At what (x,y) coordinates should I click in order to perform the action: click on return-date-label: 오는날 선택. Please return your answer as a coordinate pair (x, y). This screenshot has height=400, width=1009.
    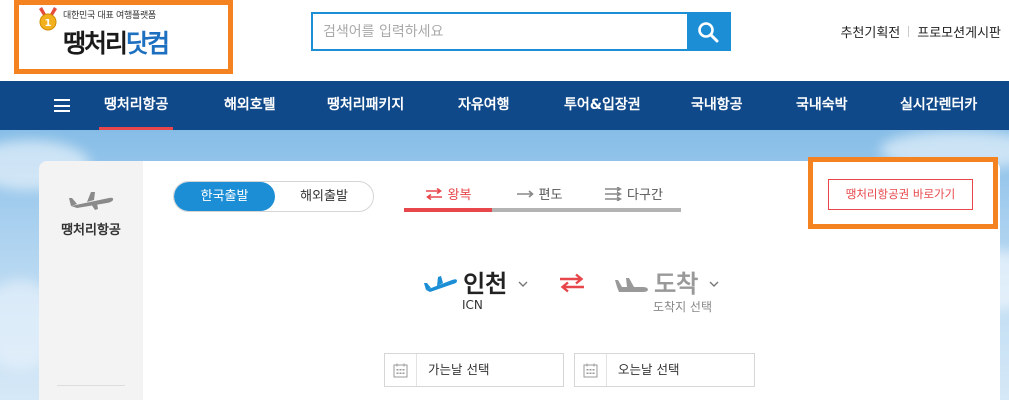
    Looking at the image, I should click on (649, 369).